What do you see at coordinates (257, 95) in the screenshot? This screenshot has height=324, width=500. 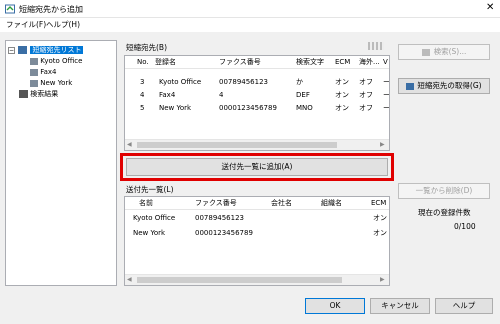 I see `table-row: 4 Fax4 4 DEF オン オフ ー` at bounding box center [257, 95].